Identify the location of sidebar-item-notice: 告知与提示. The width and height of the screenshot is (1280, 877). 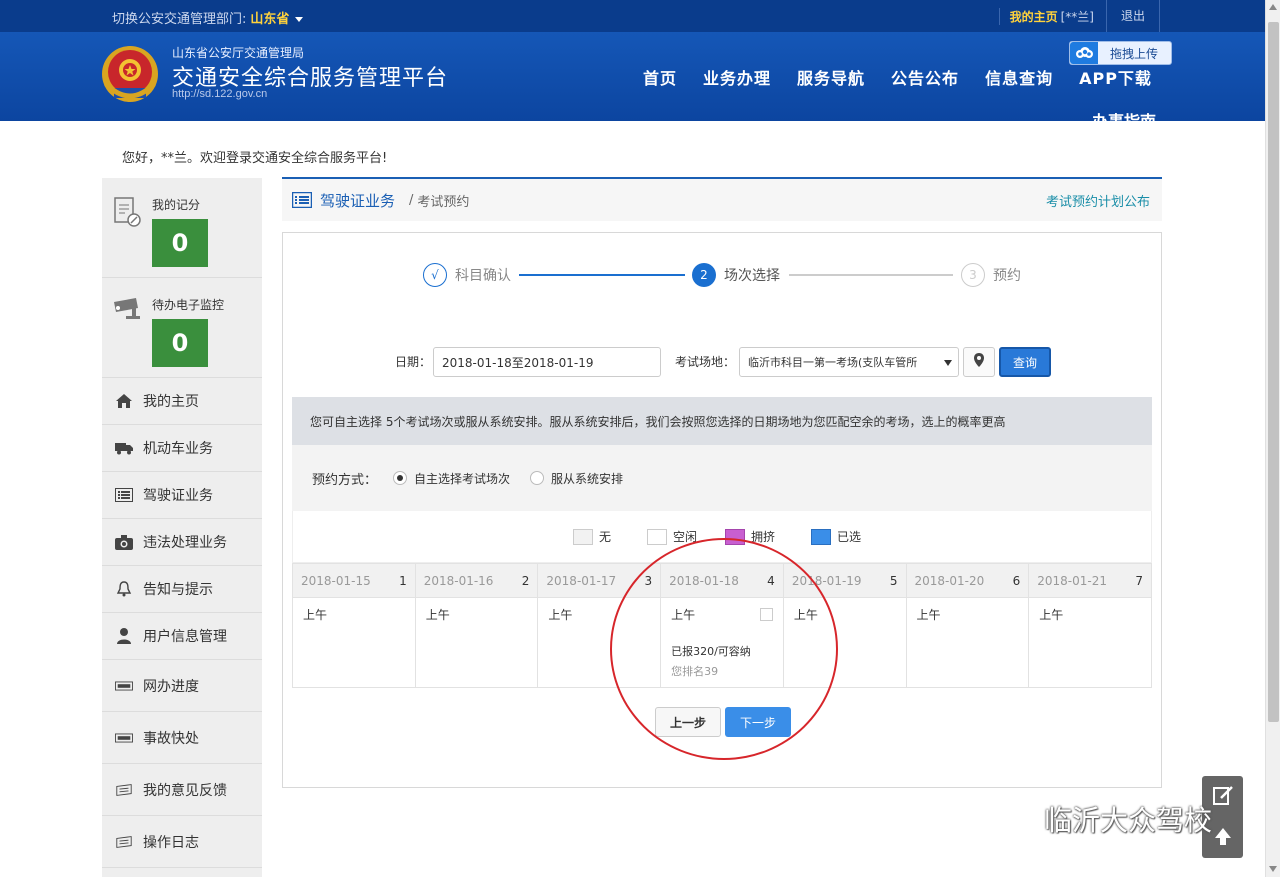
(182, 589).